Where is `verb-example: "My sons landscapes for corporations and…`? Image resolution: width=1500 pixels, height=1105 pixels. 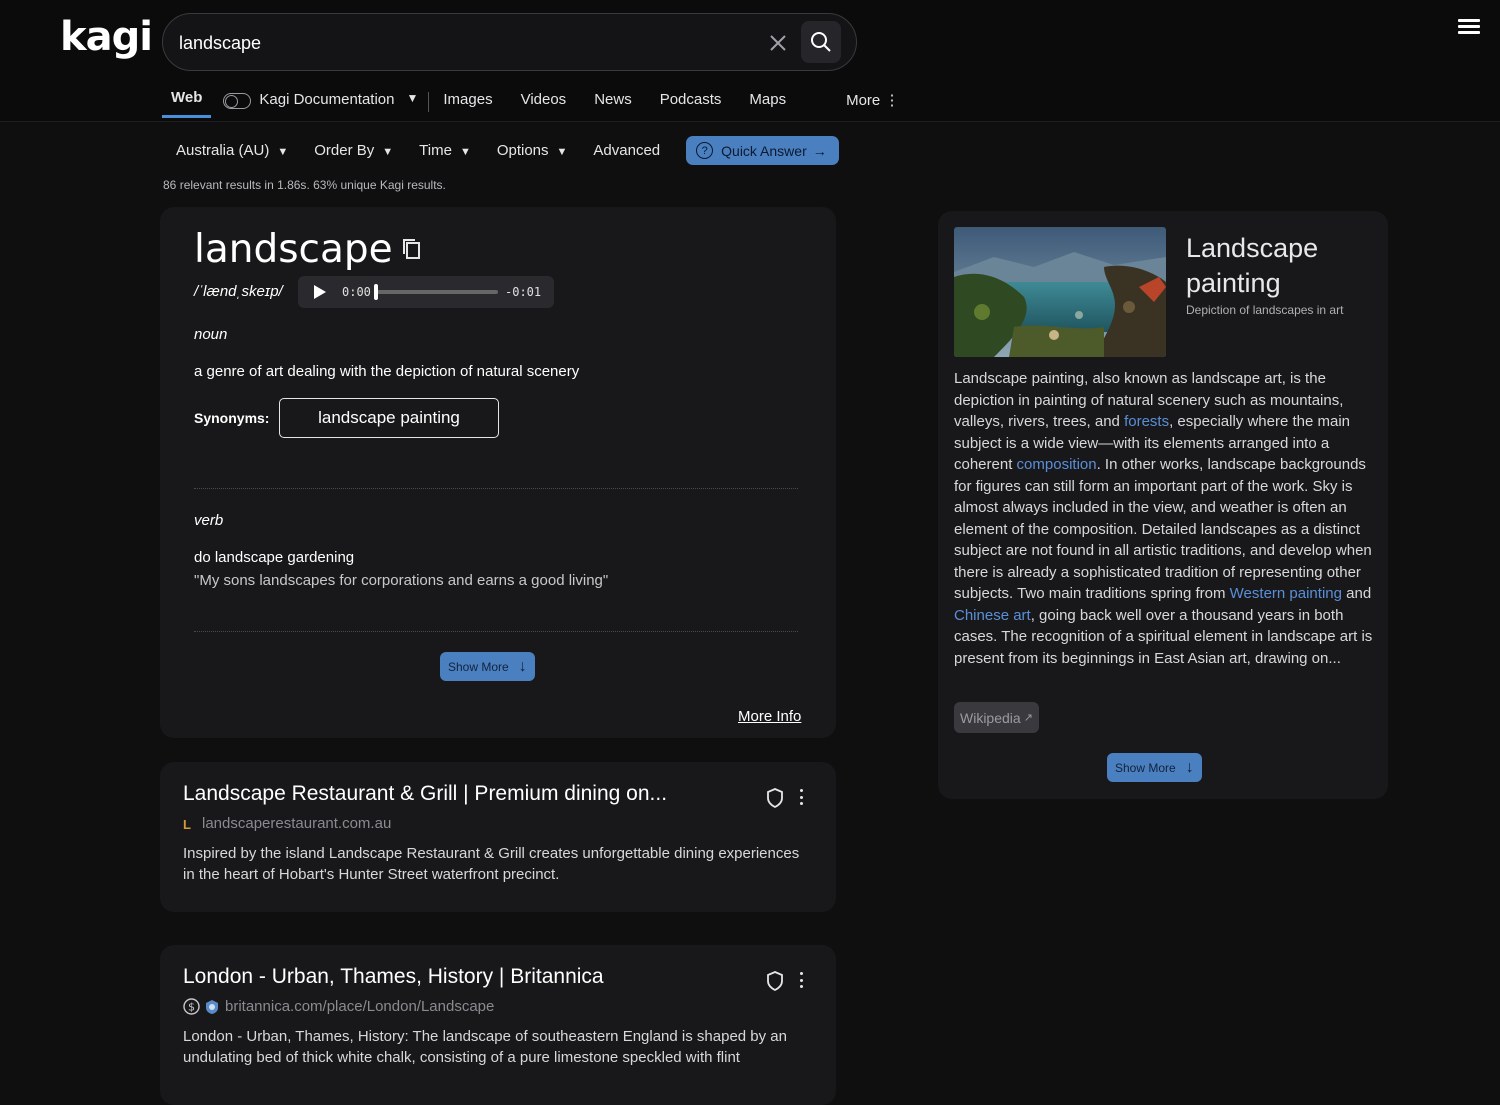
verb-example: "My sons landscapes for corporations and… is located at coordinates (401, 580).